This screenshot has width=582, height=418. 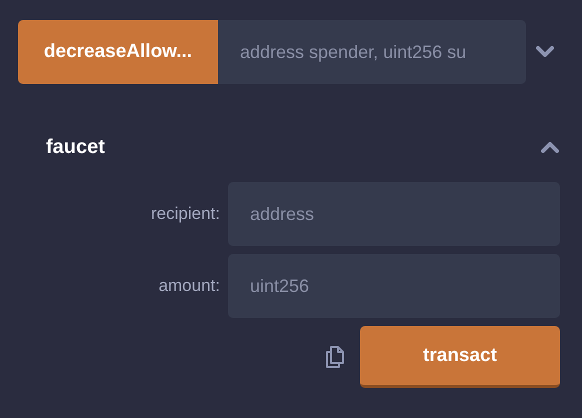 I want to click on parameter-field: uint256, so click(x=394, y=286).